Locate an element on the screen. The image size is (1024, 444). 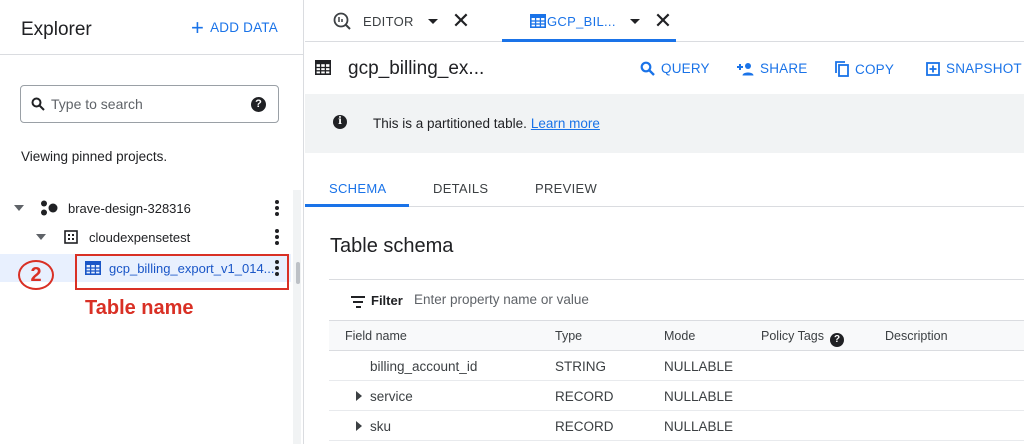
pinned-projects-text: Viewing pinned projects. is located at coordinates (94, 156).